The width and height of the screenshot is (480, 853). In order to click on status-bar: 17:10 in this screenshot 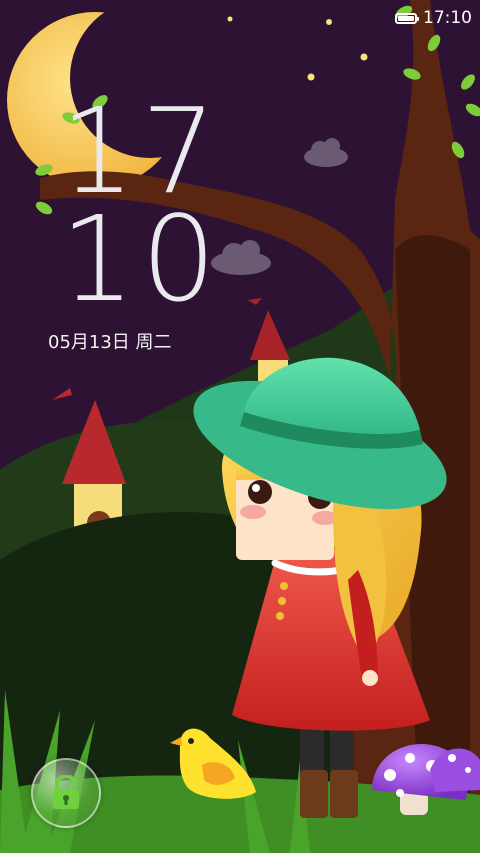, I will do `click(433, 18)`.